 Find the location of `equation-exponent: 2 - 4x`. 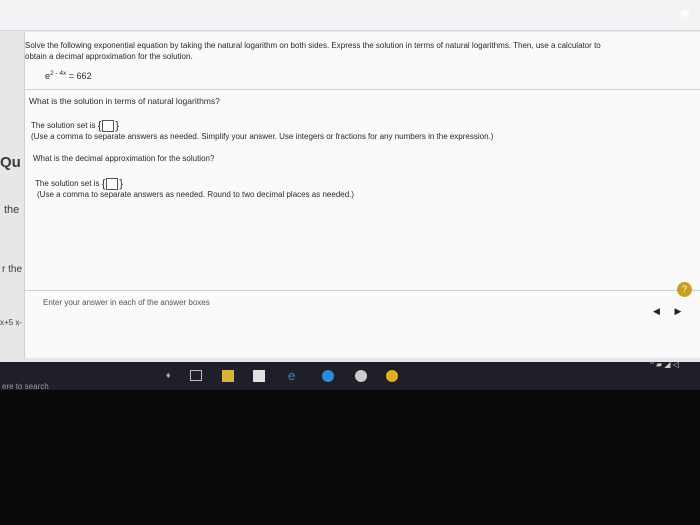

equation-exponent: 2 - 4x is located at coordinates (58, 73).